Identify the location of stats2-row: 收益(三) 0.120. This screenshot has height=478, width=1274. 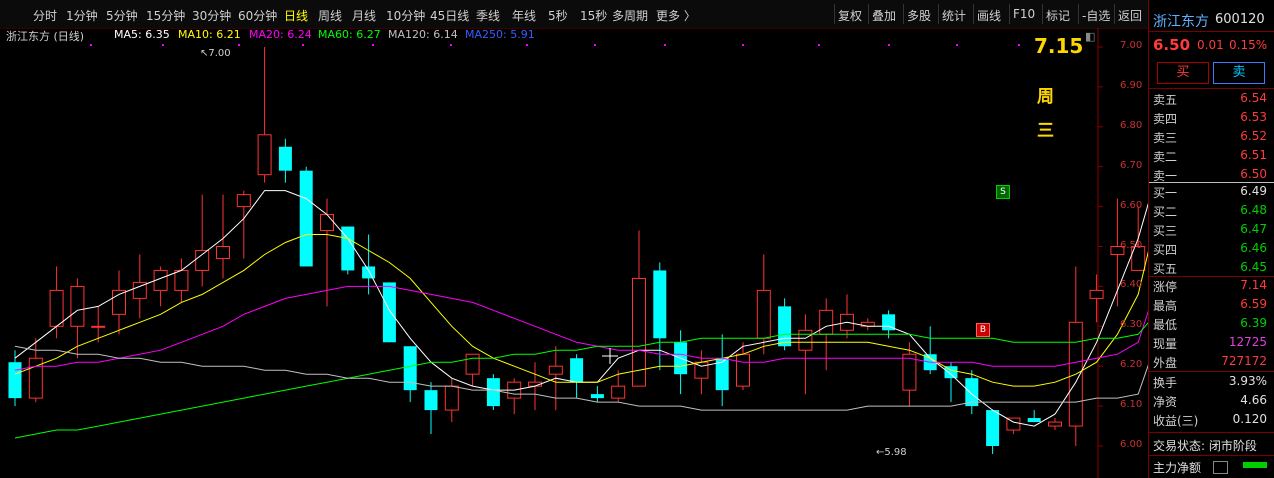
(1211, 421).